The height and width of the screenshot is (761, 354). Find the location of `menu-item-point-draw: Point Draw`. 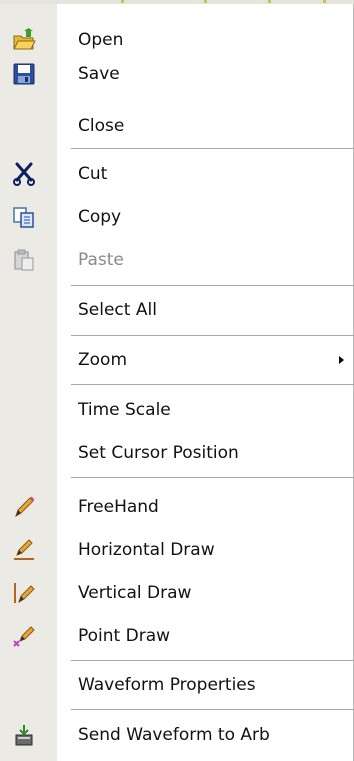

menu-item-point-draw: Point Draw is located at coordinates (177, 636).